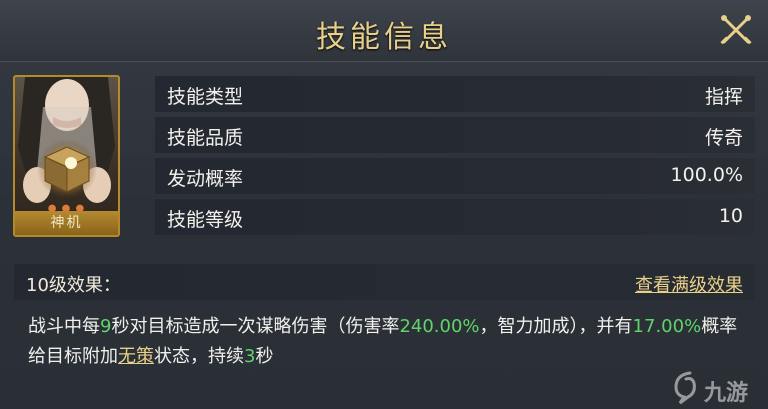 The height and width of the screenshot is (409, 768). I want to click on effect-header: 10级效果： 查看满级效果, so click(384, 282).